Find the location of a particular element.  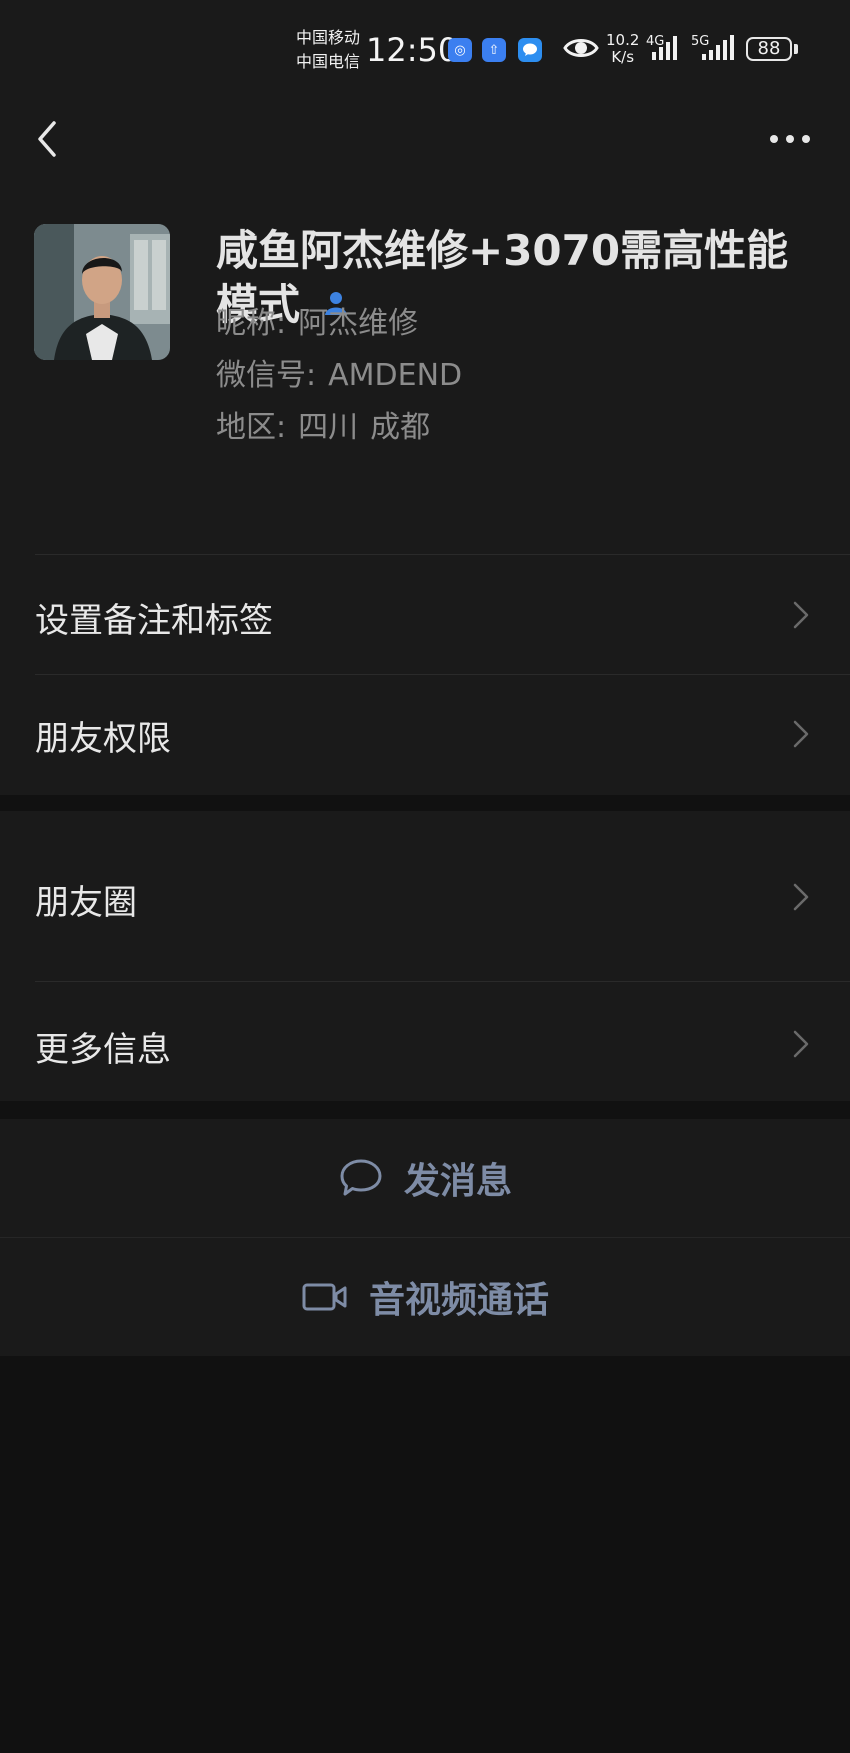

status-bar: 中国移动 中国电信 12:50 ◎ ⇧ 10.2 K/s 4G 5G 88 is located at coordinates (425, 50).